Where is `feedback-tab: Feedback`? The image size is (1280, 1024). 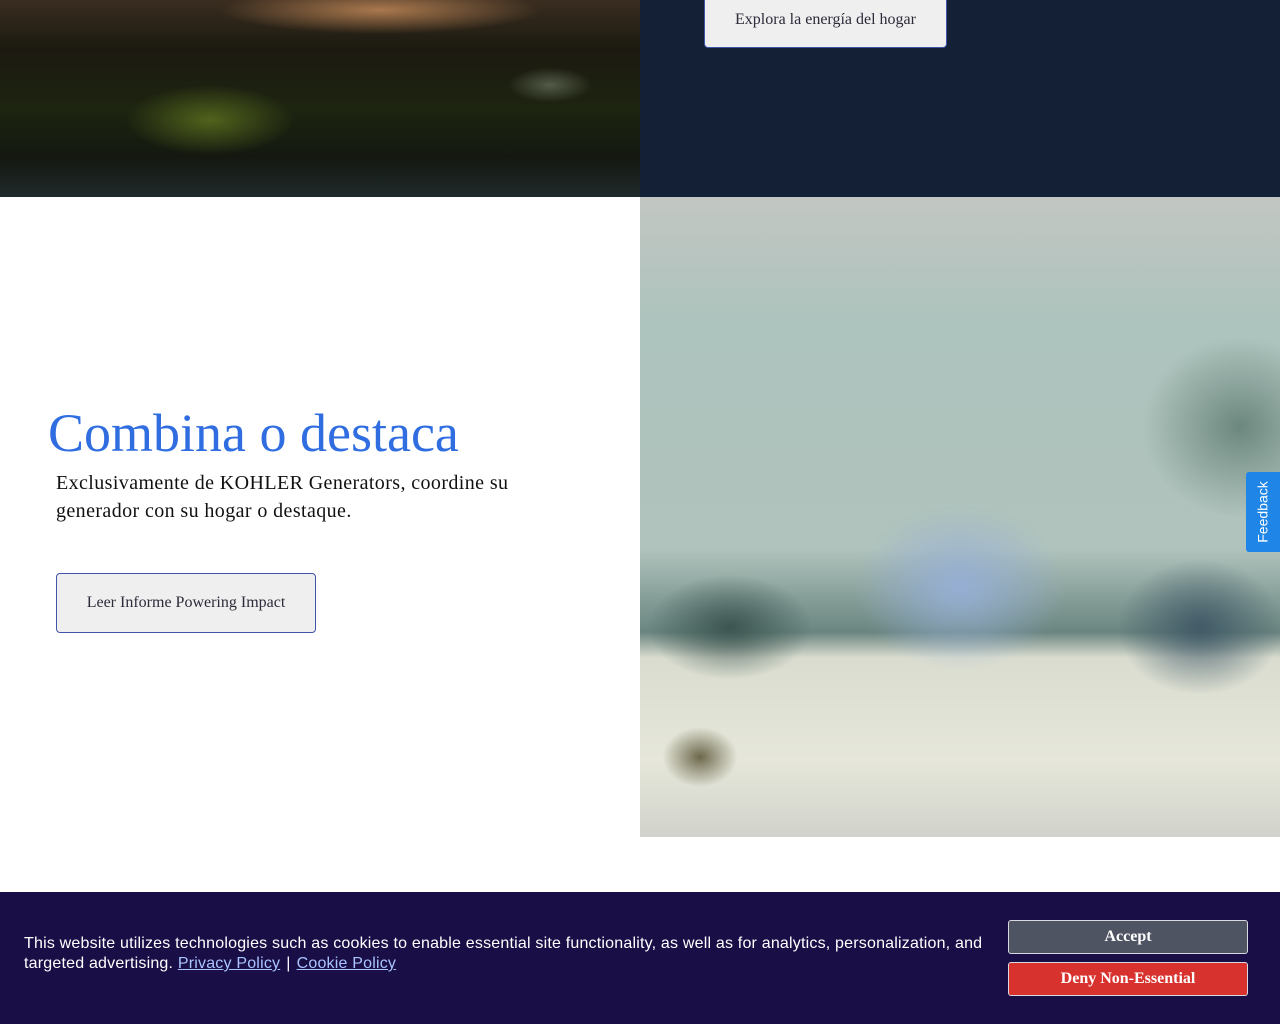 feedback-tab: Feedback is located at coordinates (1263, 512).